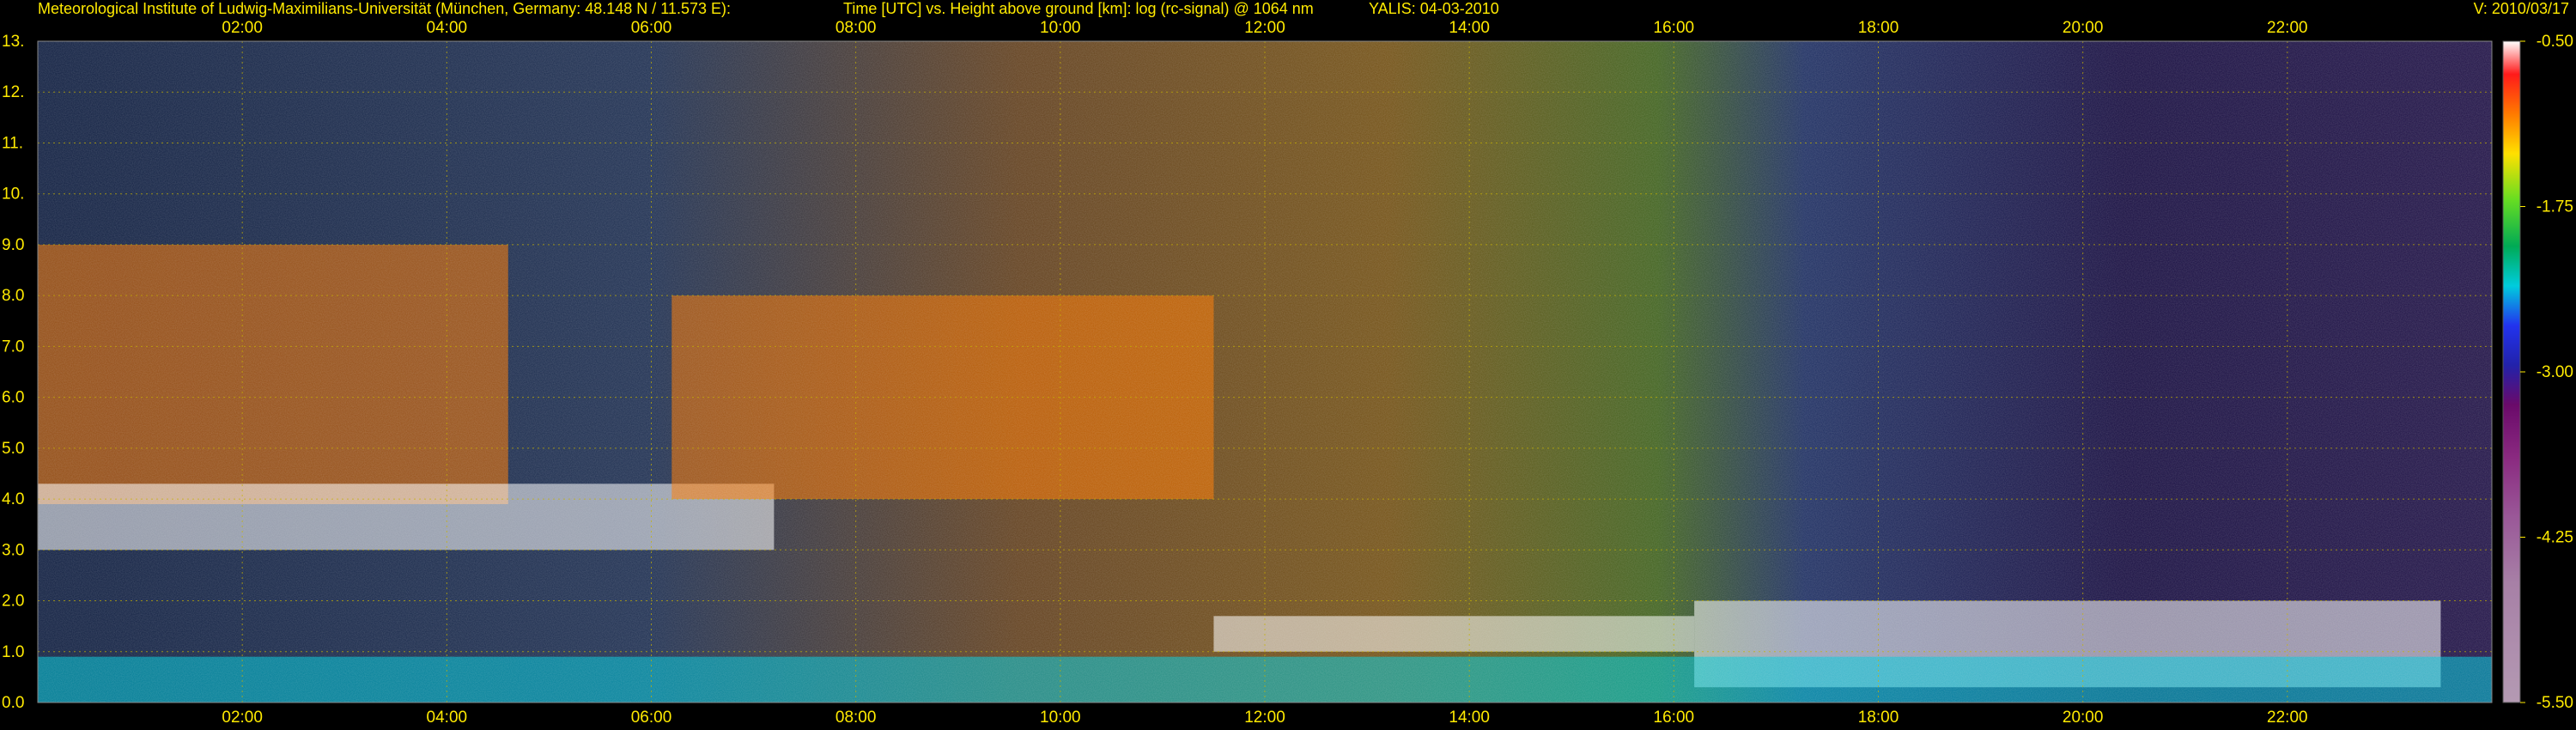  What do you see at coordinates (651, 718) in the screenshot?
I see `x-tick-label-bottom: 06:00` at bounding box center [651, 718].